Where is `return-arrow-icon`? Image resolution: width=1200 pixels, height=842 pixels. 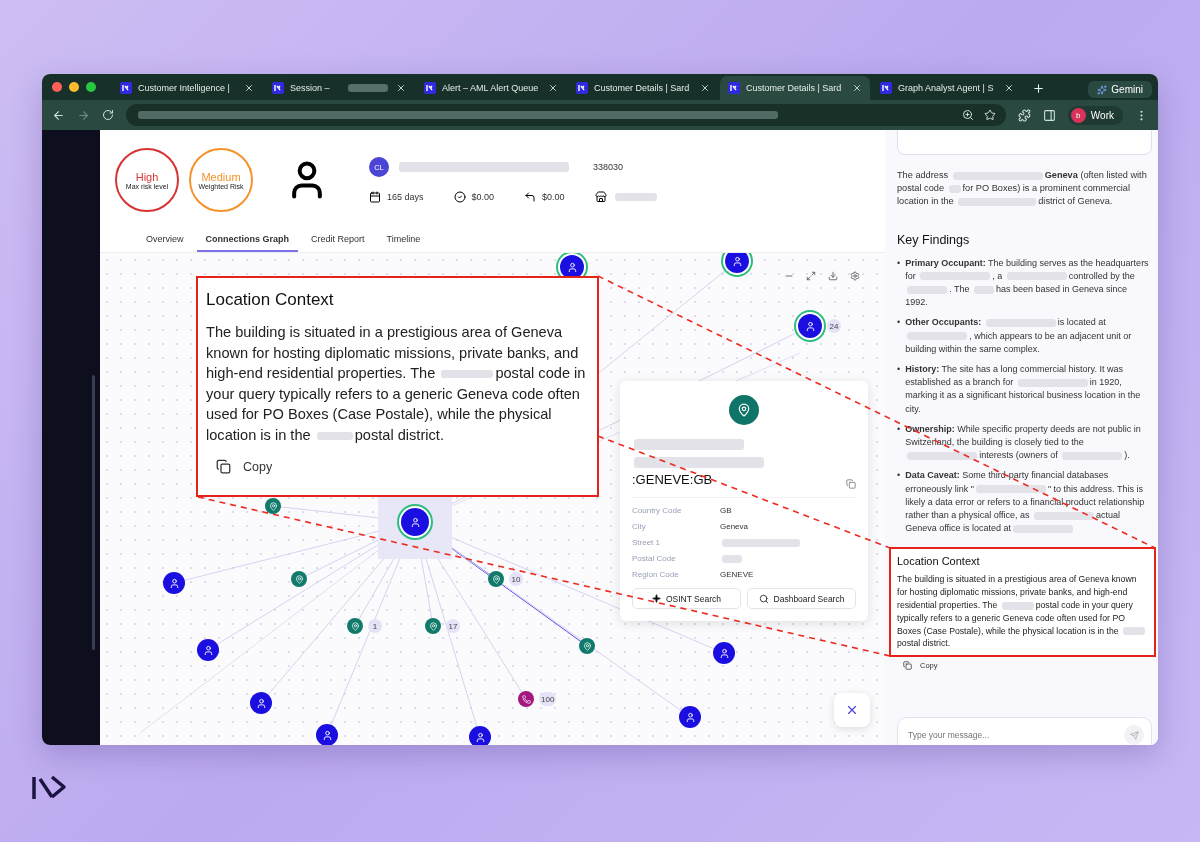
return-arrow-icon is located at coordinates (530, 197).